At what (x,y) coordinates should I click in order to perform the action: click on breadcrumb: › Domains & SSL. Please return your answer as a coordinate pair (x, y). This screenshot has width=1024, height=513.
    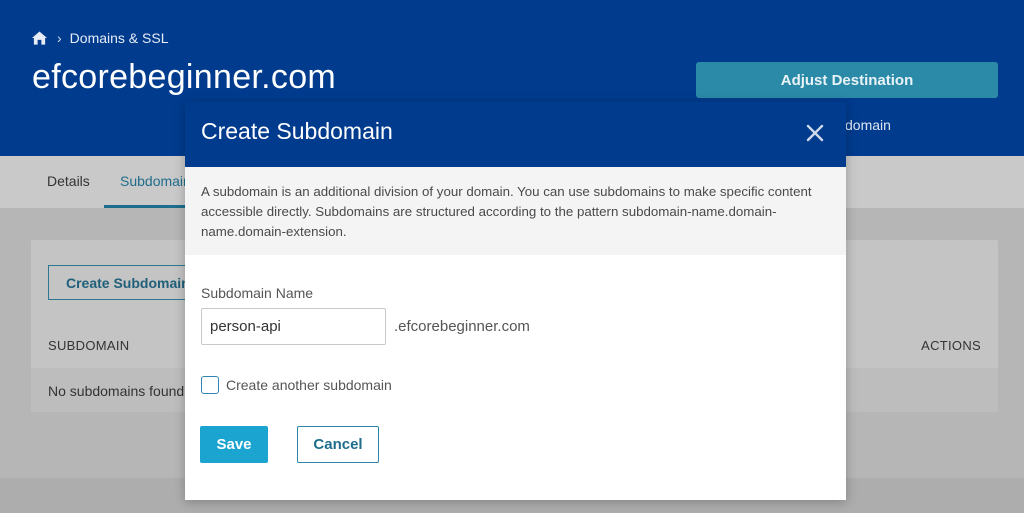
    Looking at the image, I should click on (100, 38).